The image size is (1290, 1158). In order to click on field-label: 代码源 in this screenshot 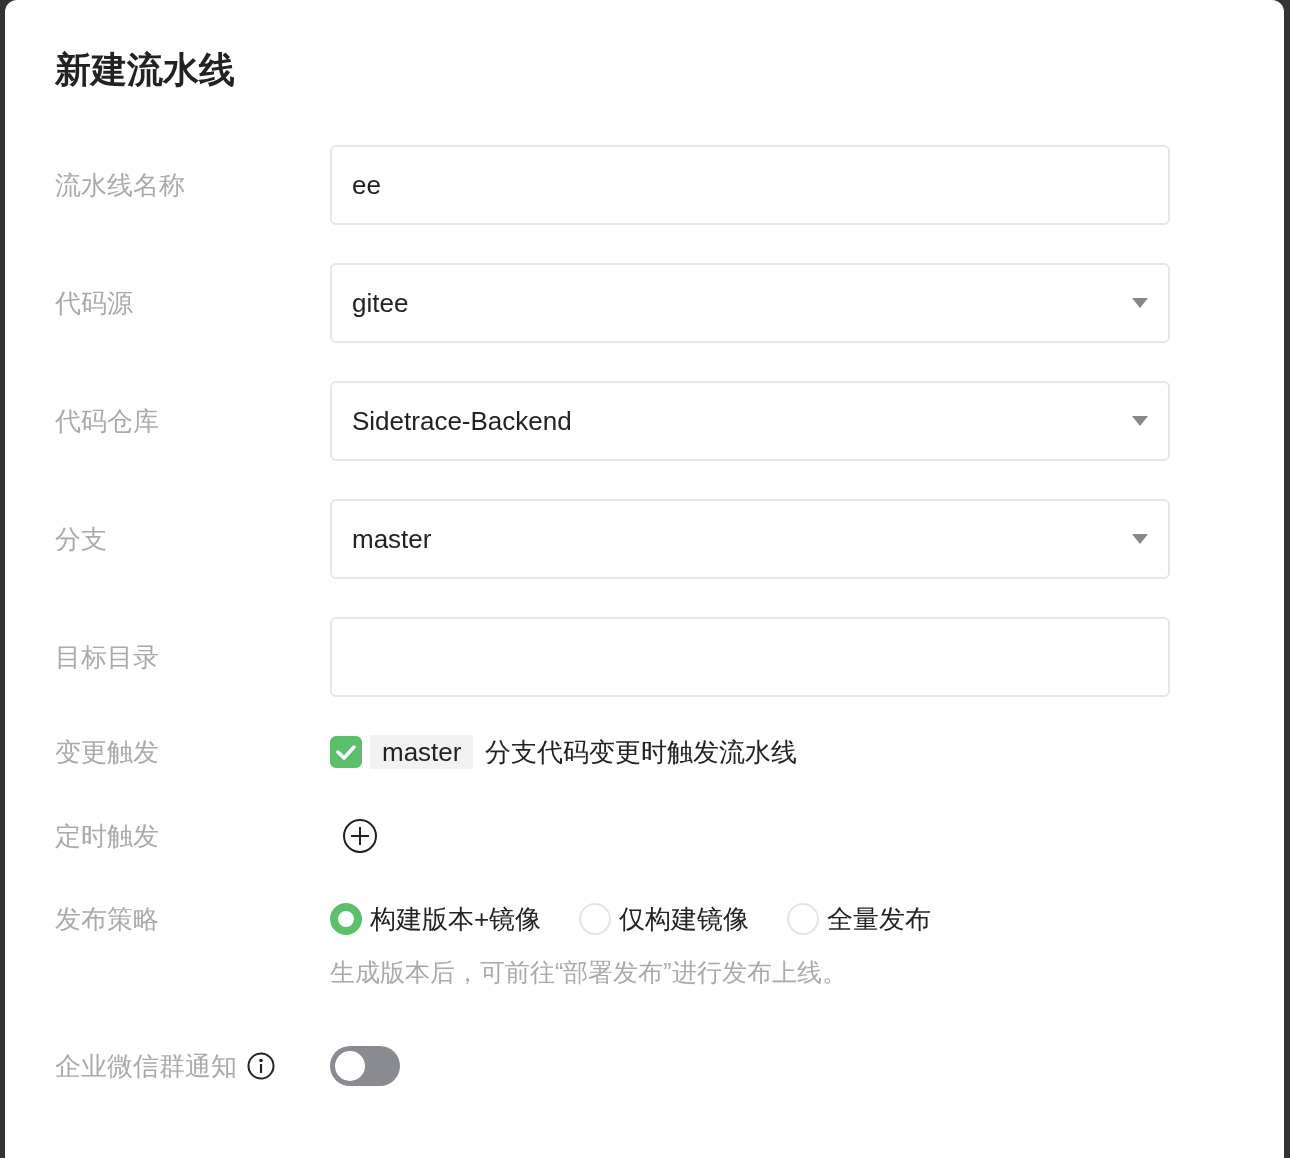, I will do `click(94, 303)`.